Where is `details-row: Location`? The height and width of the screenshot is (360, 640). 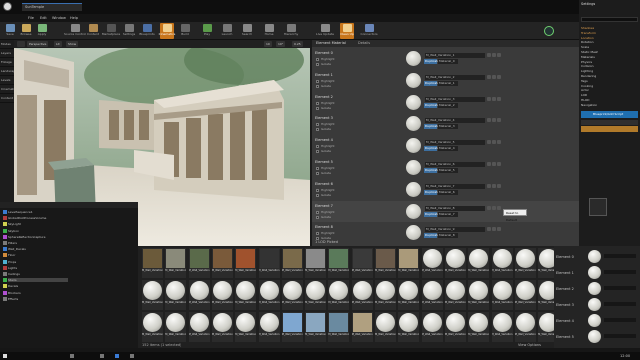 details-row: Location is located at coordinates (587, 38).